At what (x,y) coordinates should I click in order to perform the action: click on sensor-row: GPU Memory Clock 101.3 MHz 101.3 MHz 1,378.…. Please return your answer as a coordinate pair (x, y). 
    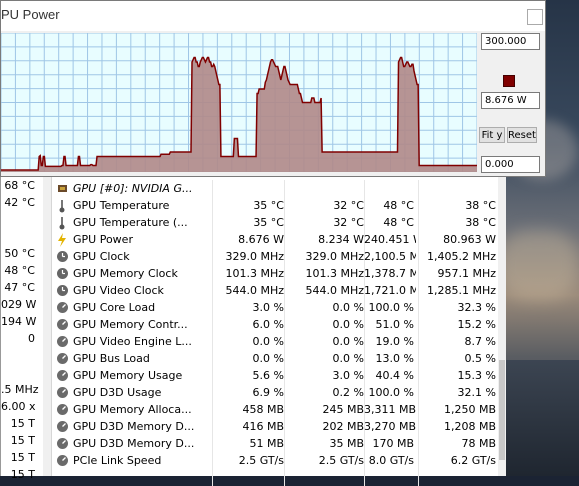
    Looking at the image, I should click on (275, 273).